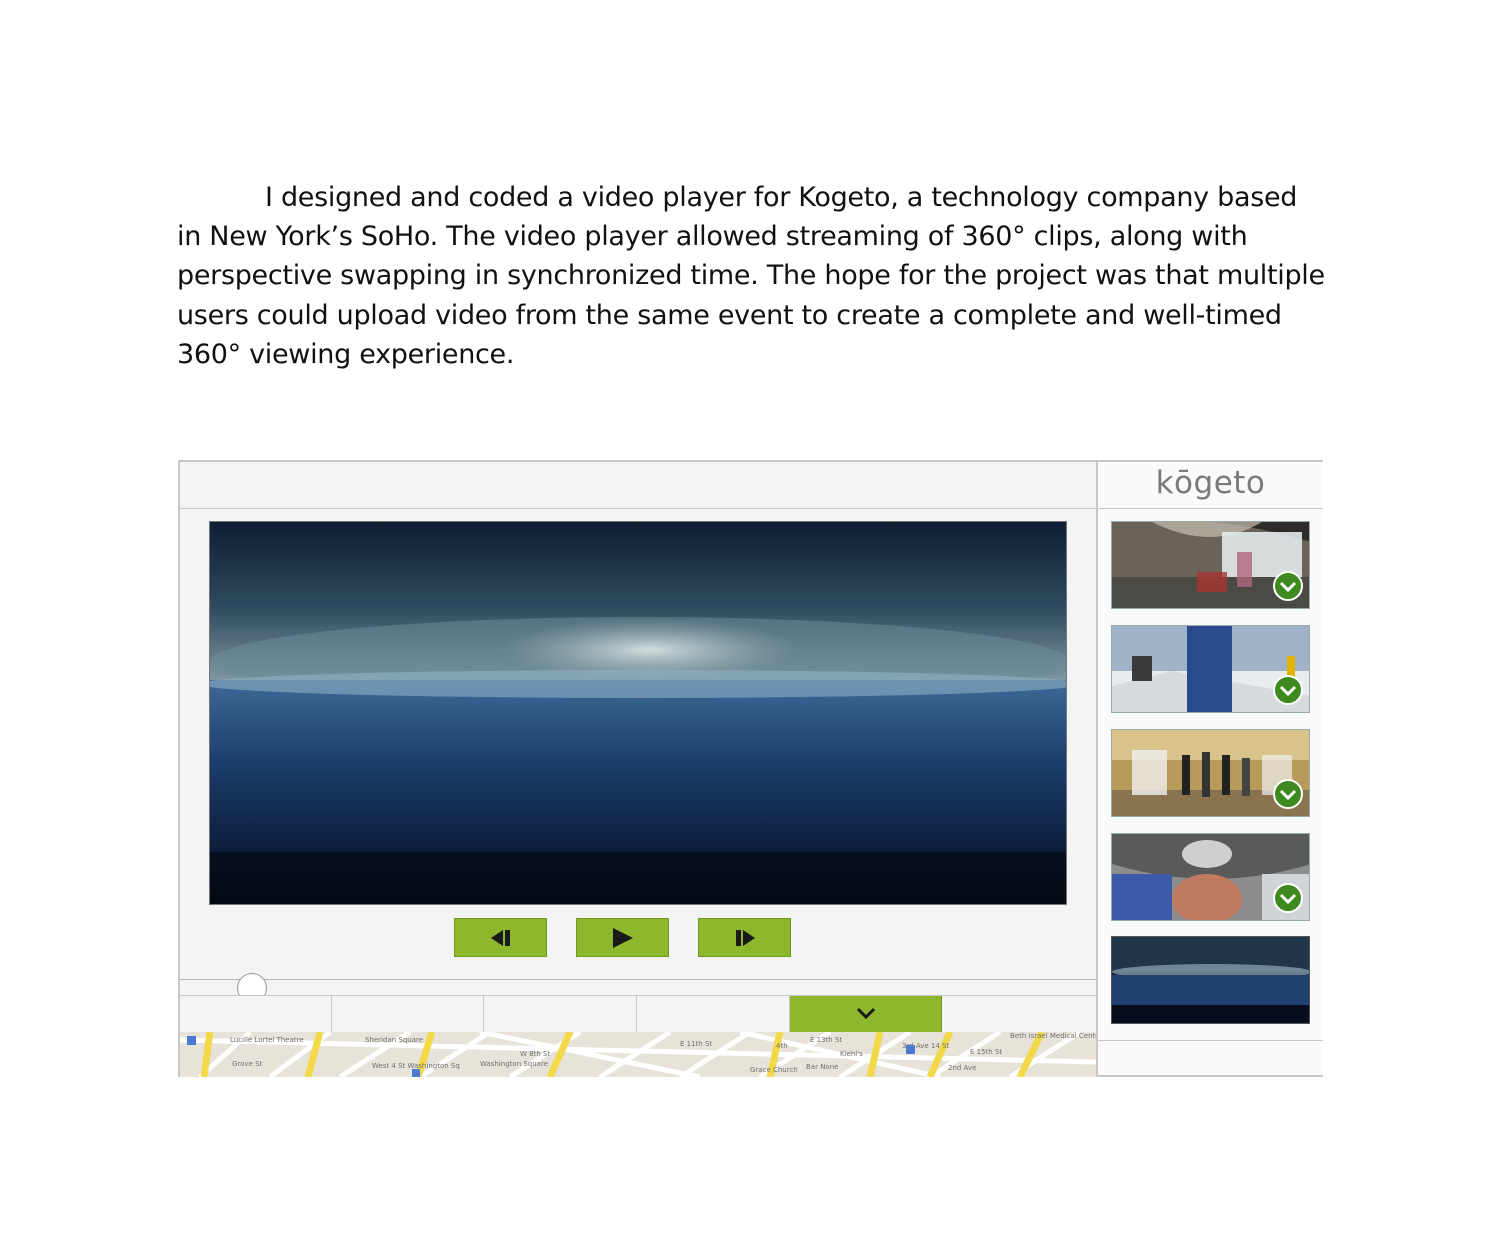 This screenshot has width=1500, height=1256. Describe the element at coordinates (1210, 1040) in the screenshot. I see `sidebar-divider` at that location.